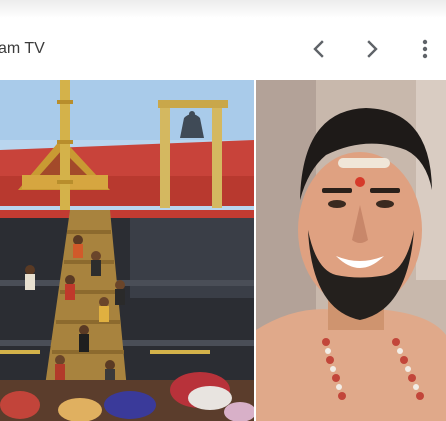 The image size is (446, 421). I want to click on next-button, so click(372, 49).